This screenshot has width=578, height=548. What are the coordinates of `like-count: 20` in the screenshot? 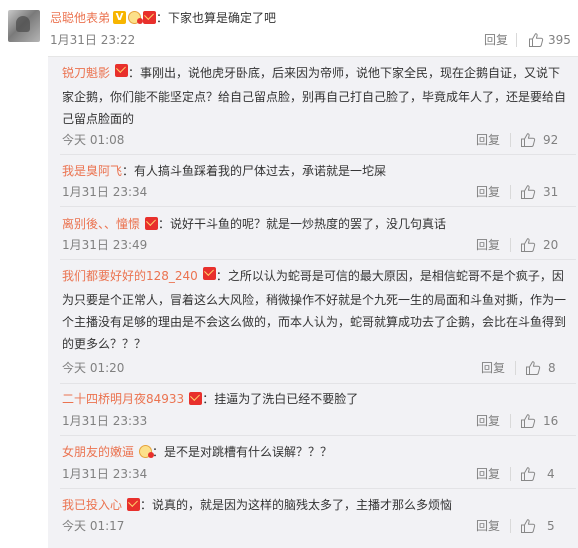 It's located at (551, 245).